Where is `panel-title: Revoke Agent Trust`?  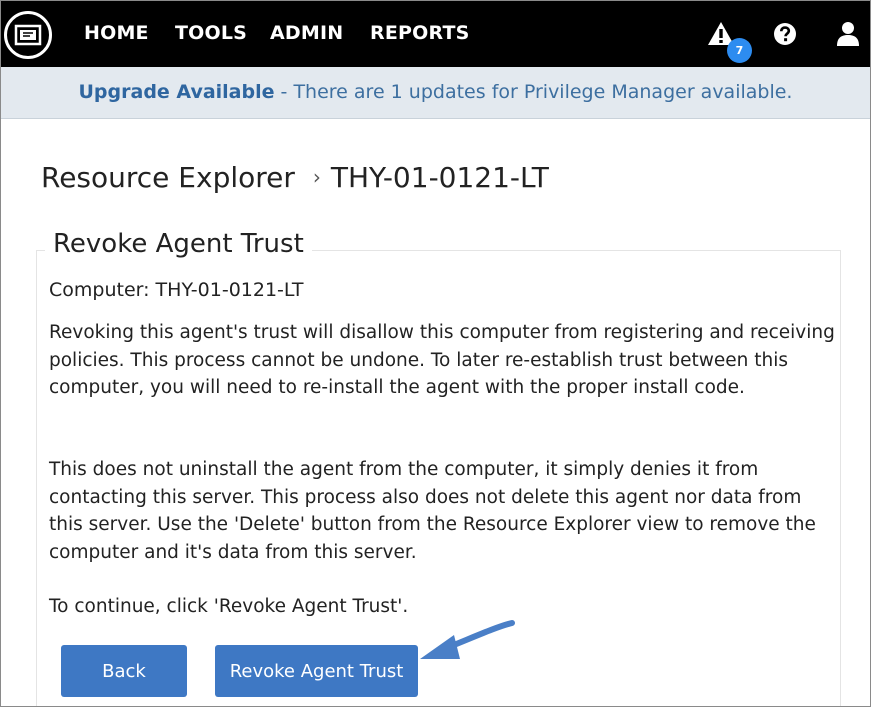 panel-title: Revoke Agent Trust is located at coordinates (178, 244).